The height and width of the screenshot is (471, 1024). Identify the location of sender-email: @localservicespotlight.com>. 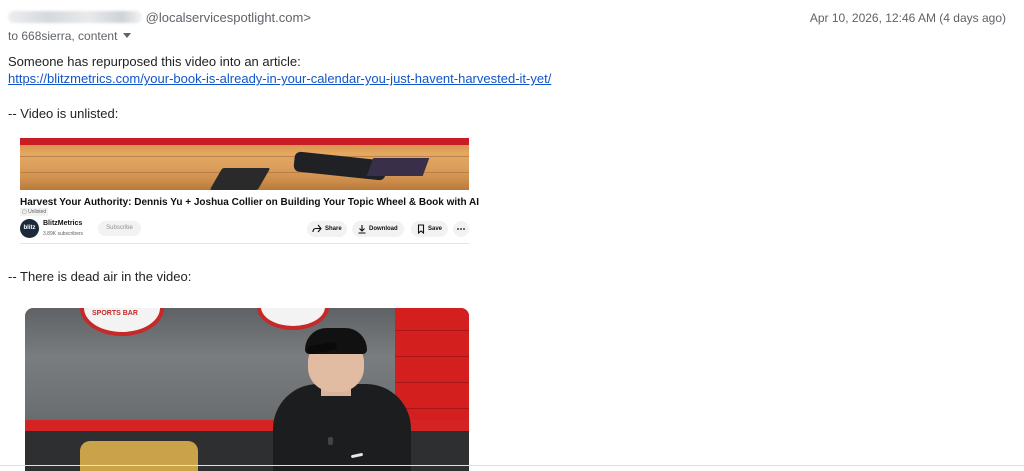
(228, 17).